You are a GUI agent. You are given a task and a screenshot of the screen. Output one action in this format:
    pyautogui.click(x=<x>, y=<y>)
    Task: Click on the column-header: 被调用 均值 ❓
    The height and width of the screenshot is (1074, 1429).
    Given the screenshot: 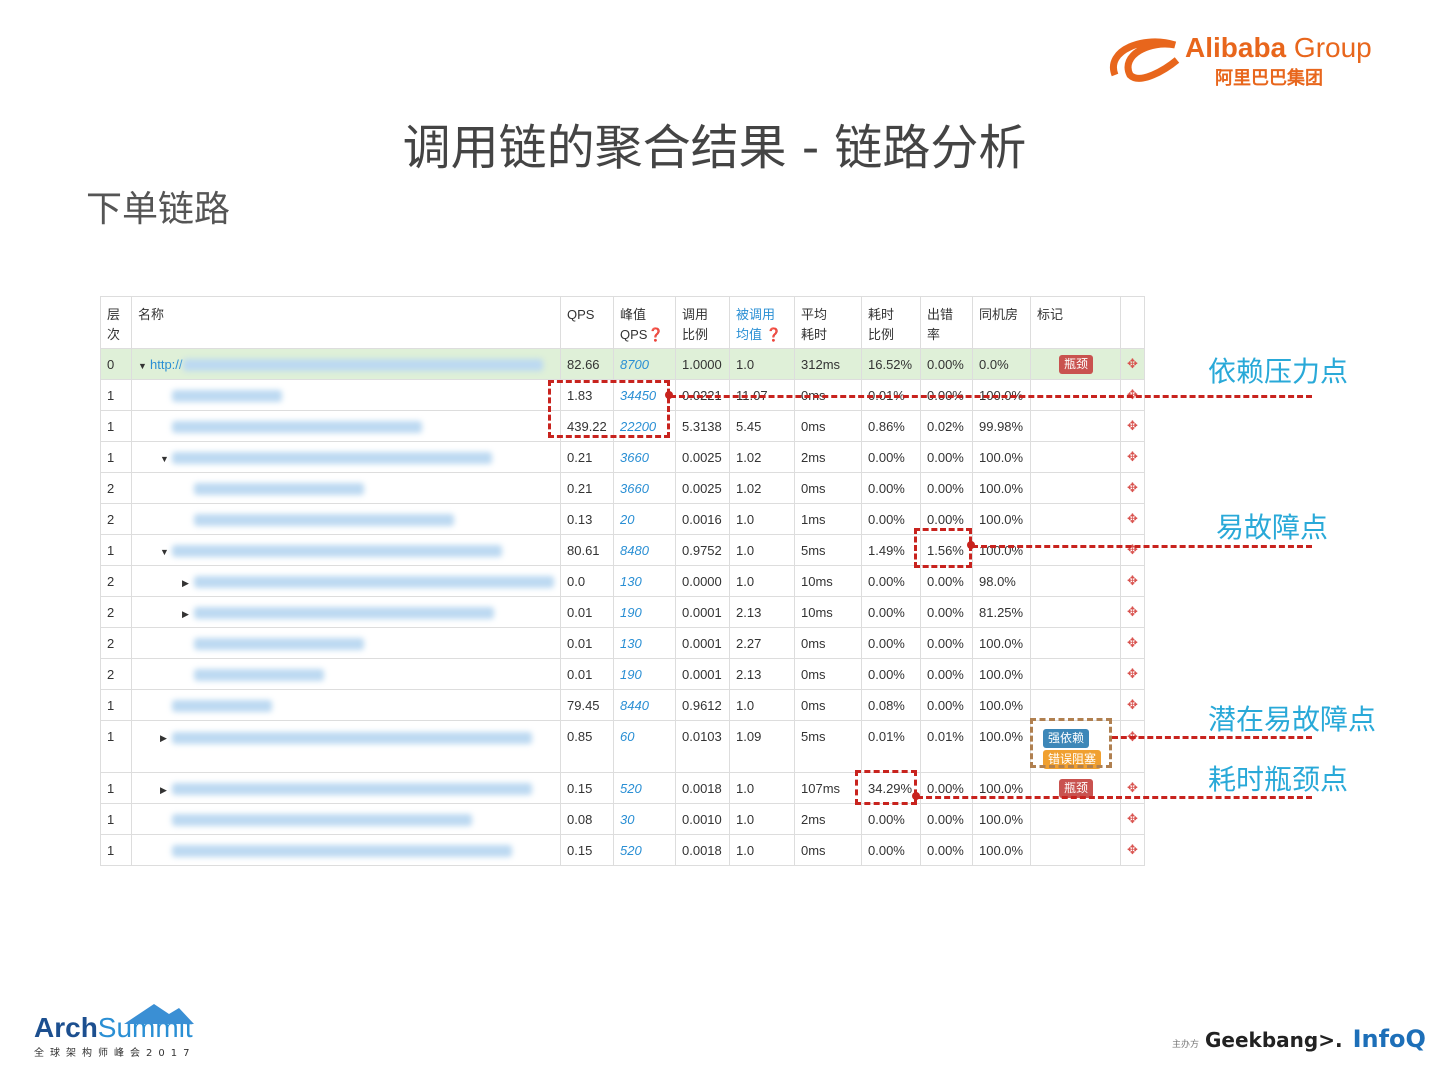 What is the action you would take?
    pyautogui.click(x=762, y=322)
    